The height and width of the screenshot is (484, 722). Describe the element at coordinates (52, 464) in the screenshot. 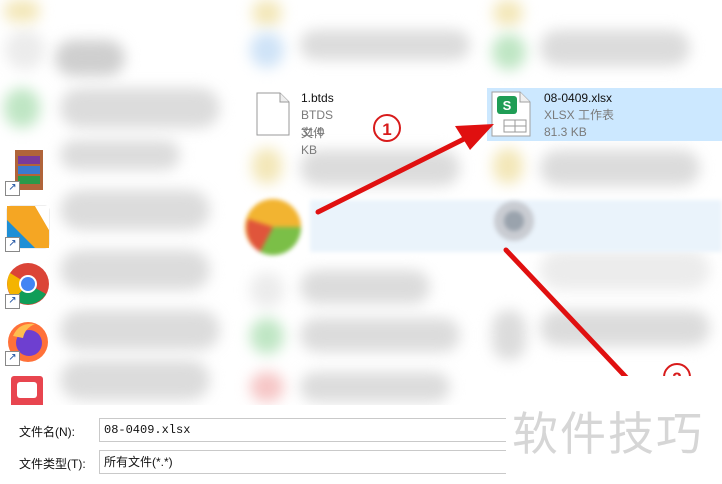

I see `filetype-label: 文件类型(T):` at that location.